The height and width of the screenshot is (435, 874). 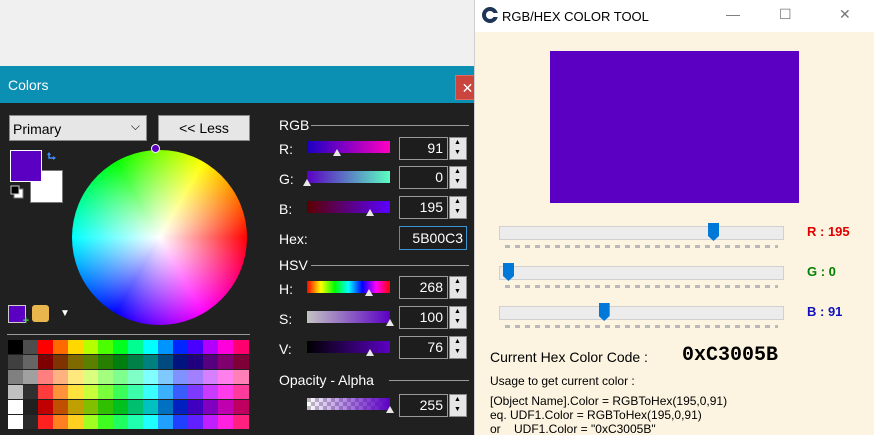 I want to click on color-slot-dropdown: Primary ⌵, so click(x=78, y=128).